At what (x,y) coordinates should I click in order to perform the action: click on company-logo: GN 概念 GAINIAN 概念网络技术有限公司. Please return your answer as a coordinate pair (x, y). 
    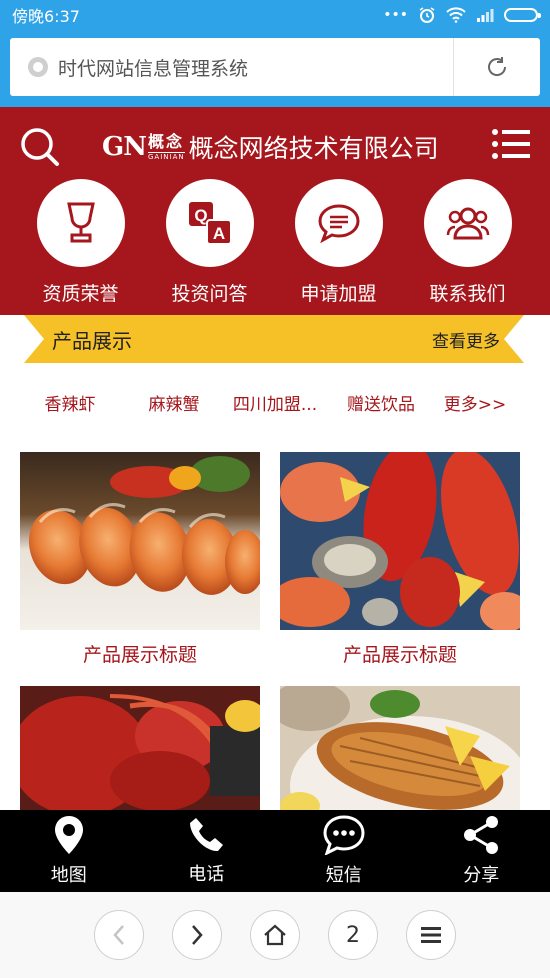
    Looking at the image, I should click on (270, 147).